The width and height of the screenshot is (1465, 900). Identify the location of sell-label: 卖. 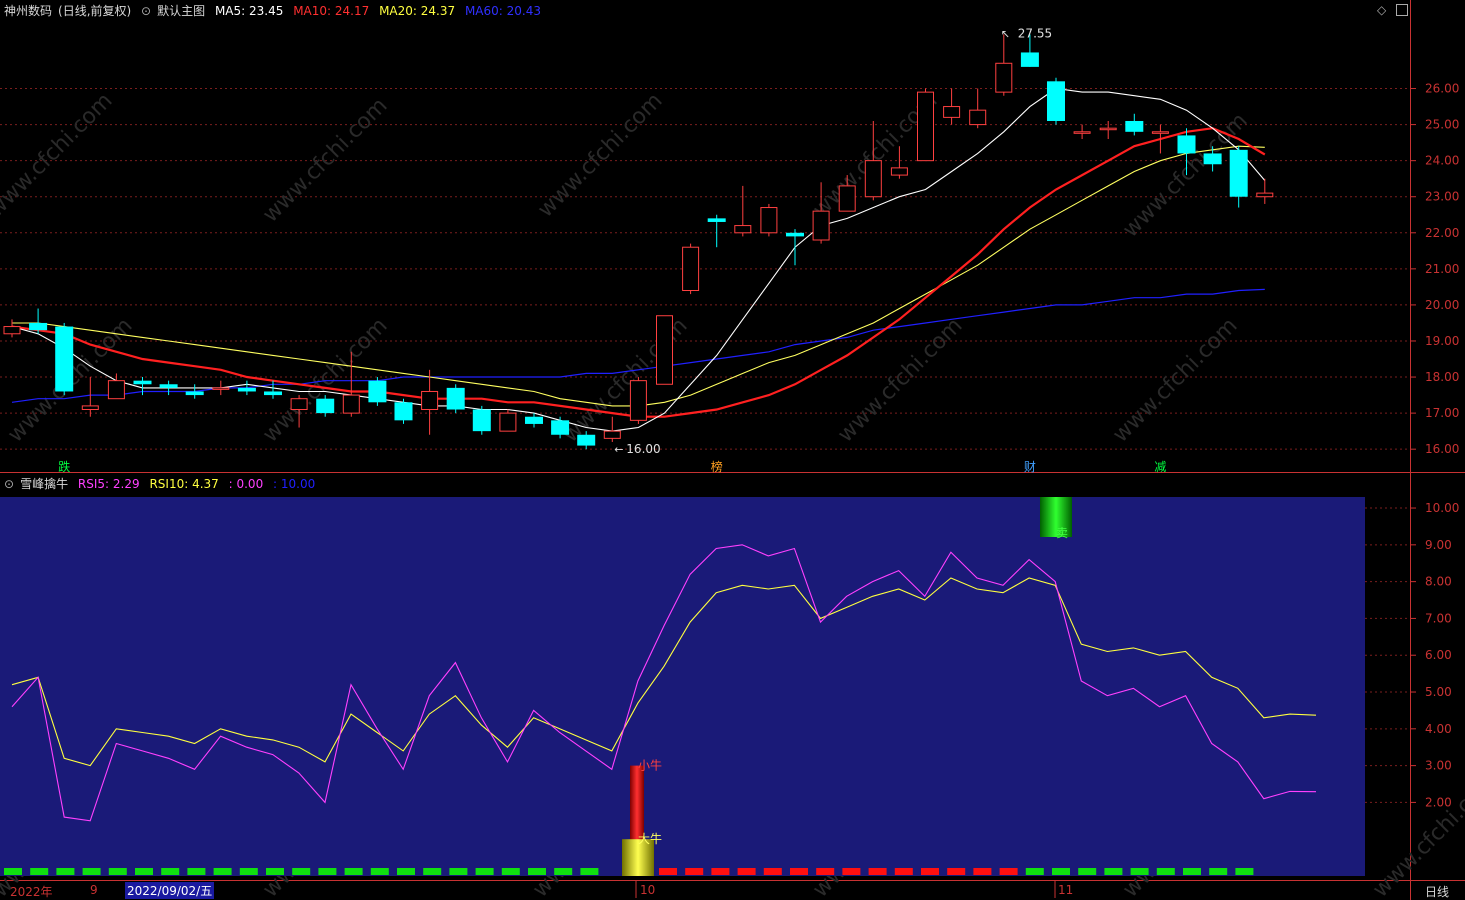
(1062, 533).